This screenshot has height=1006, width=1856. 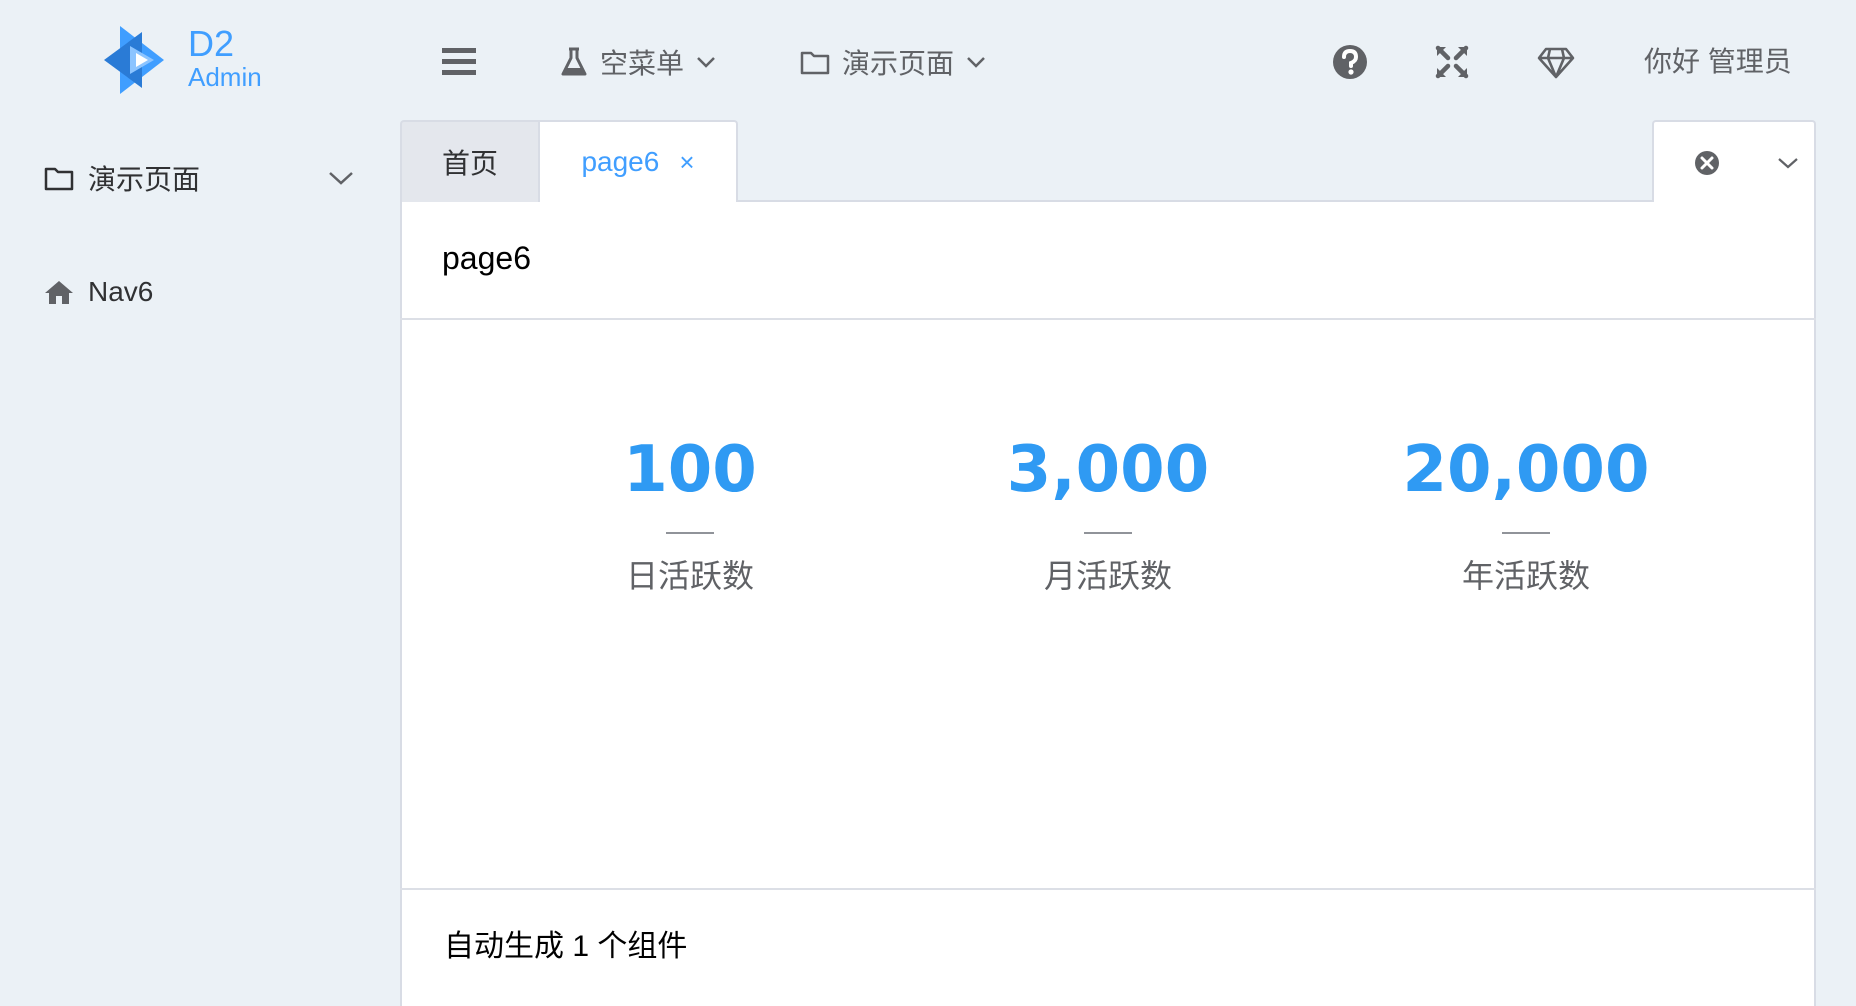 I want to click on flask-icon, so click(x=574, y=62).